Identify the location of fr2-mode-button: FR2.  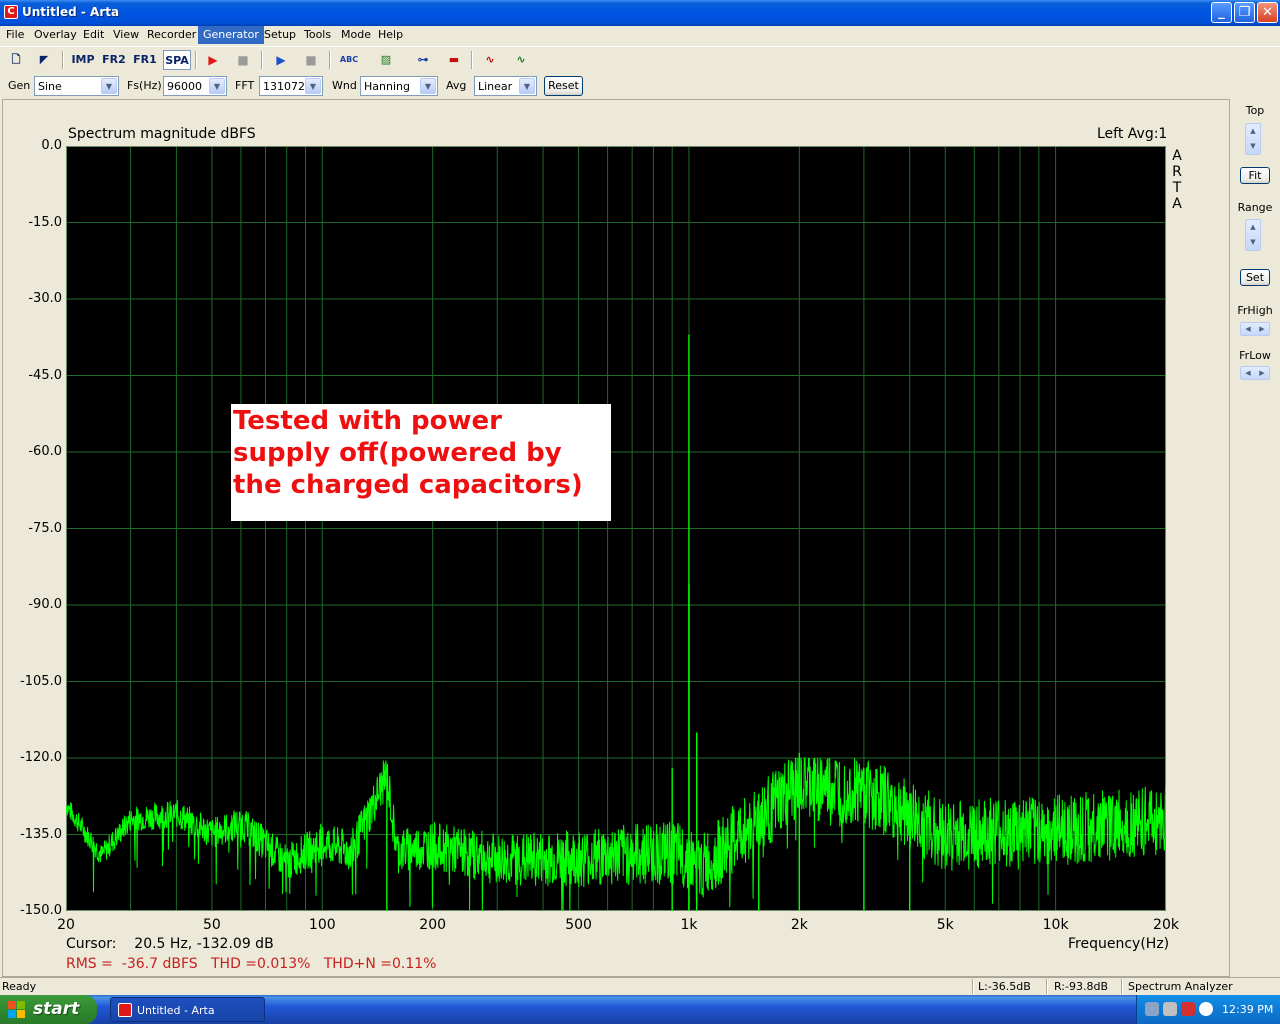
(114, 60).